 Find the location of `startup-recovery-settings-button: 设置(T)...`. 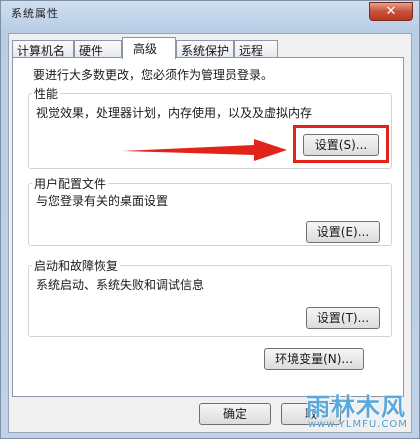

startup-recovery-settings-button: 设置(T)... is located at coordinates (343, 318).